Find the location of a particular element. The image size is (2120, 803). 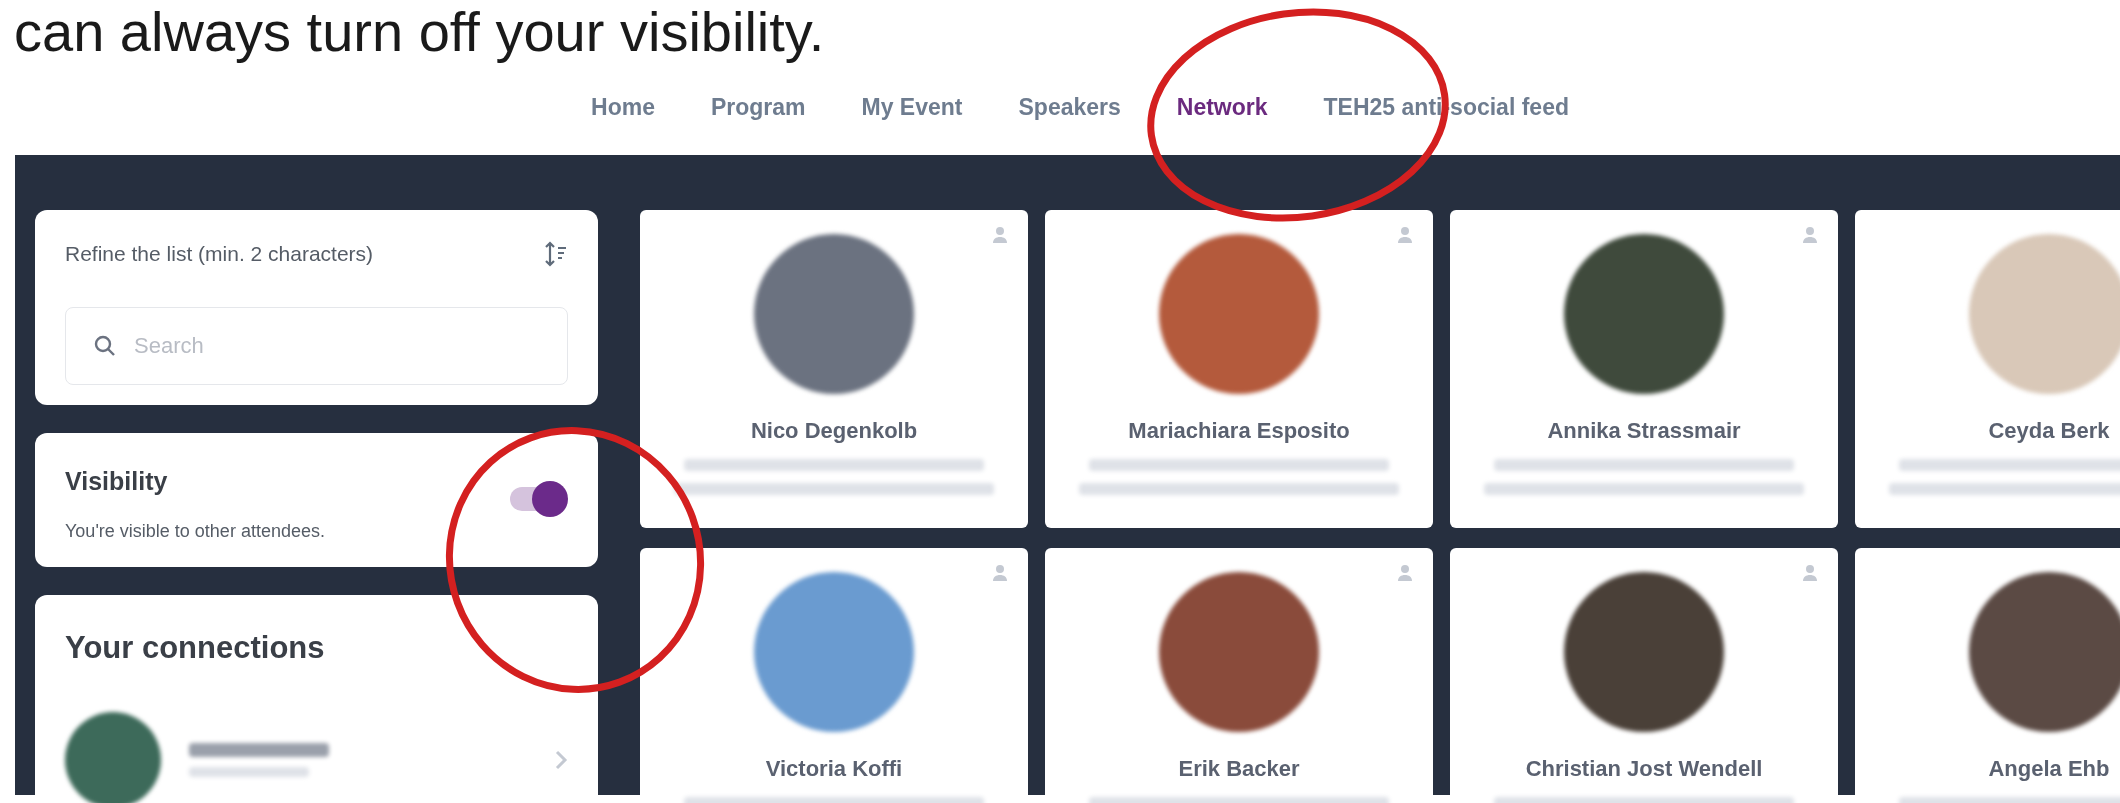

attendee-name: Erik Backer is located at coordinates (1239, 769).